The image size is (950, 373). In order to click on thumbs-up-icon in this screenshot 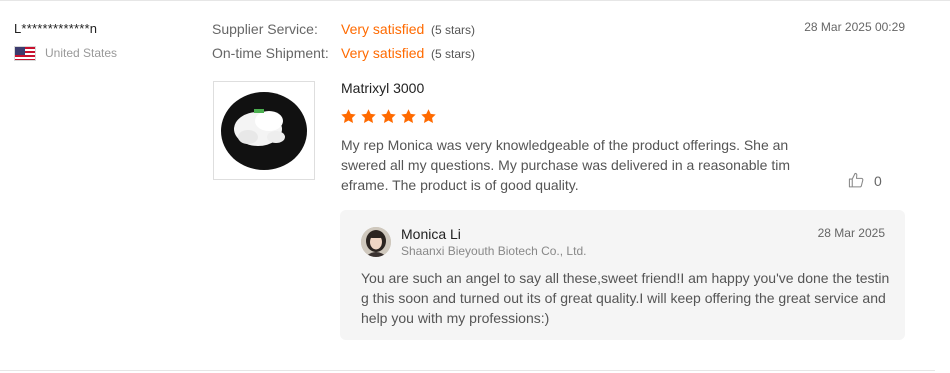, I will do `click(856, 180)`.